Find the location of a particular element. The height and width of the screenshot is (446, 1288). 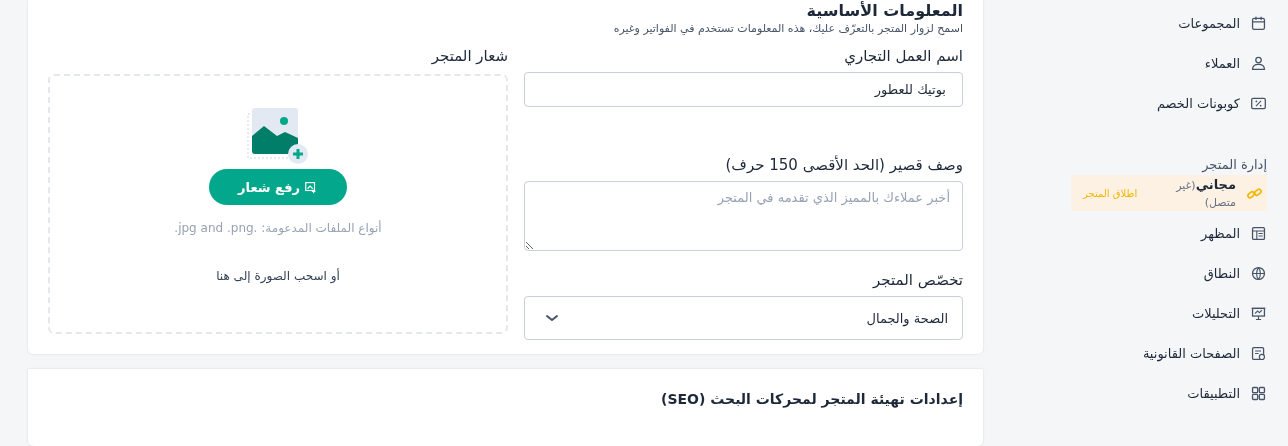

sidebar-item: كوبونات الخصم is located at coordinates (1211, 103).